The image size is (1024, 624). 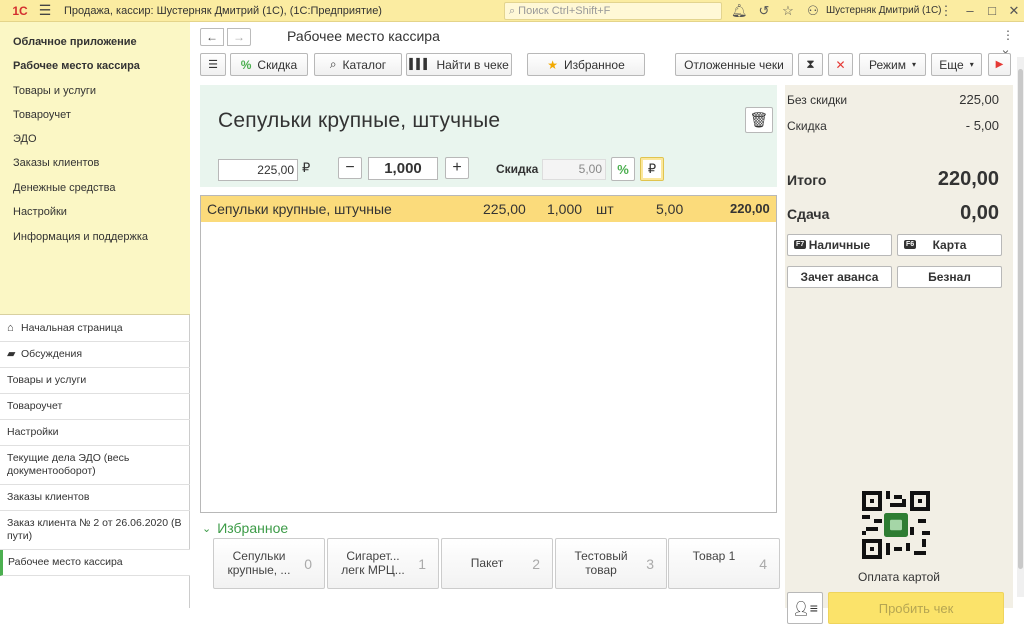 What do you see at coordinates (951, 64) in the screenshot?
I see `more-label: Еще` at bounding box center [951, 64].